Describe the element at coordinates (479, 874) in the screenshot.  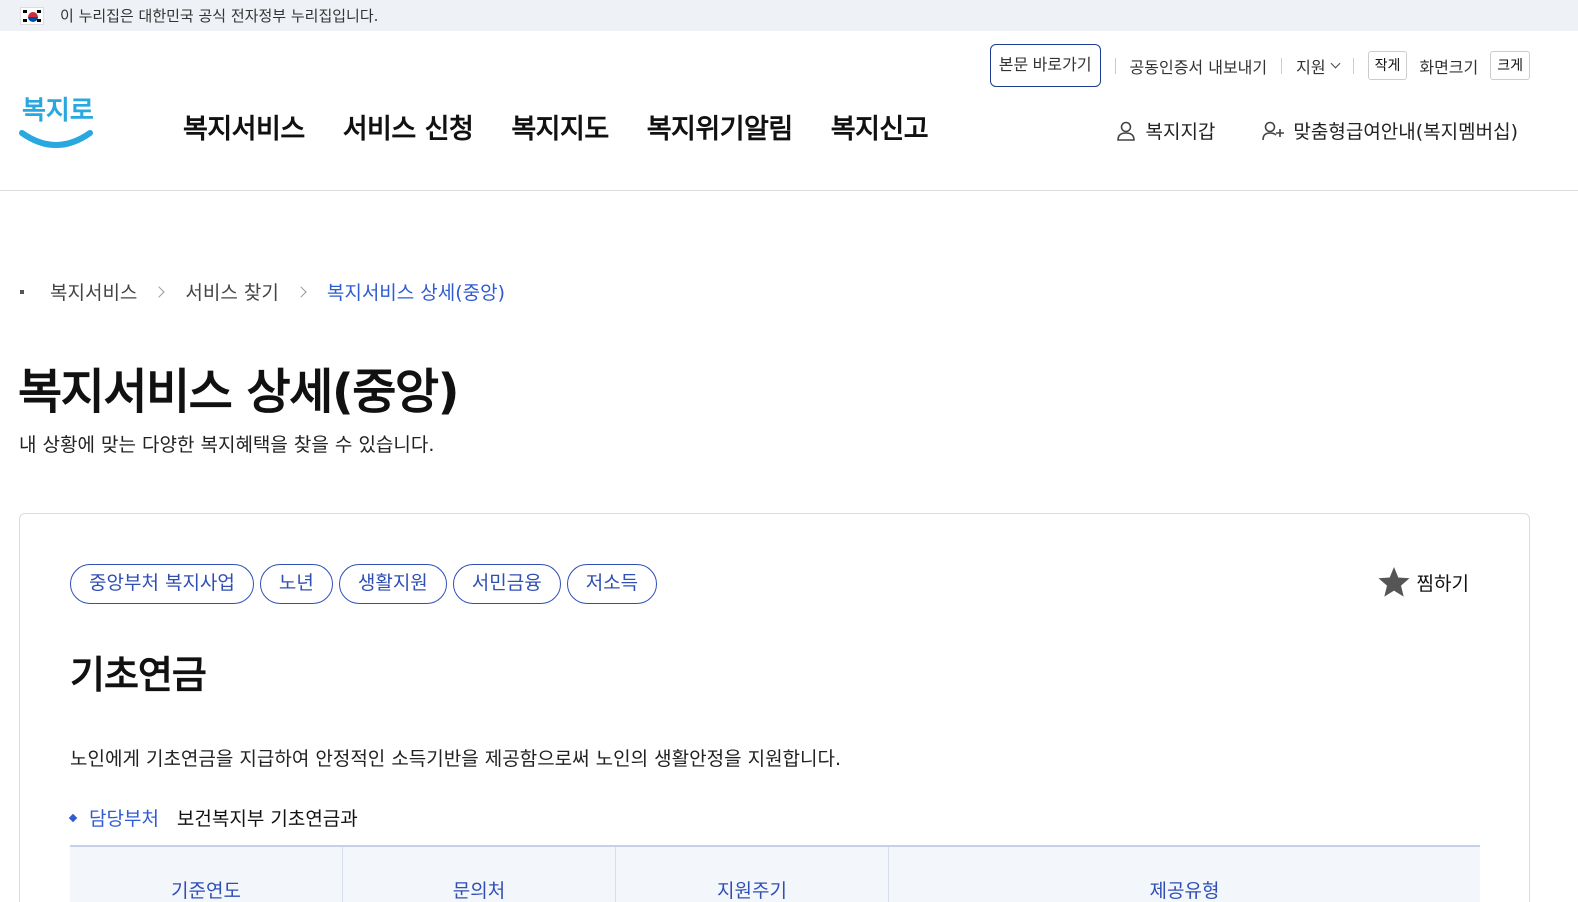
I see `table-header-contact: 문의처` at that location.